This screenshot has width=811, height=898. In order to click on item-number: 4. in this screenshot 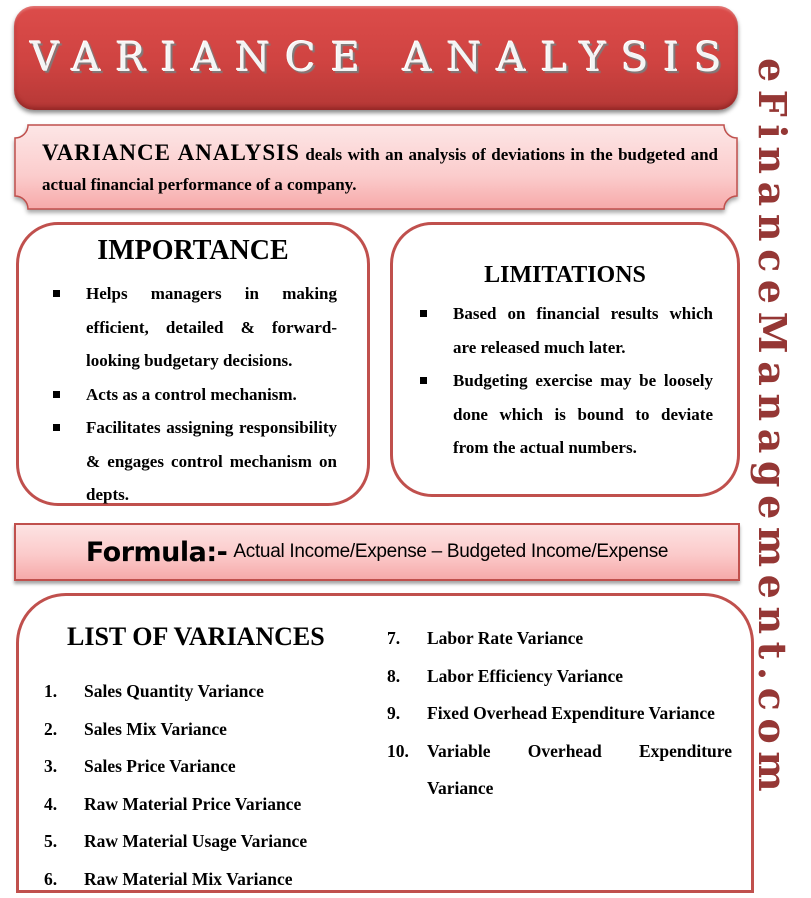, I will do `click(51, 803)`.